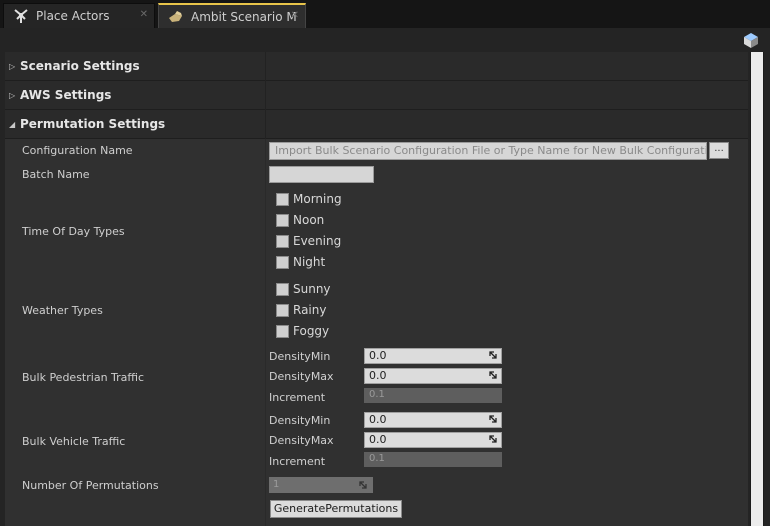 This screenshot has height=526, width=770. I want to click on pedestrian-increment-input: 0.1, so click(433, 395).